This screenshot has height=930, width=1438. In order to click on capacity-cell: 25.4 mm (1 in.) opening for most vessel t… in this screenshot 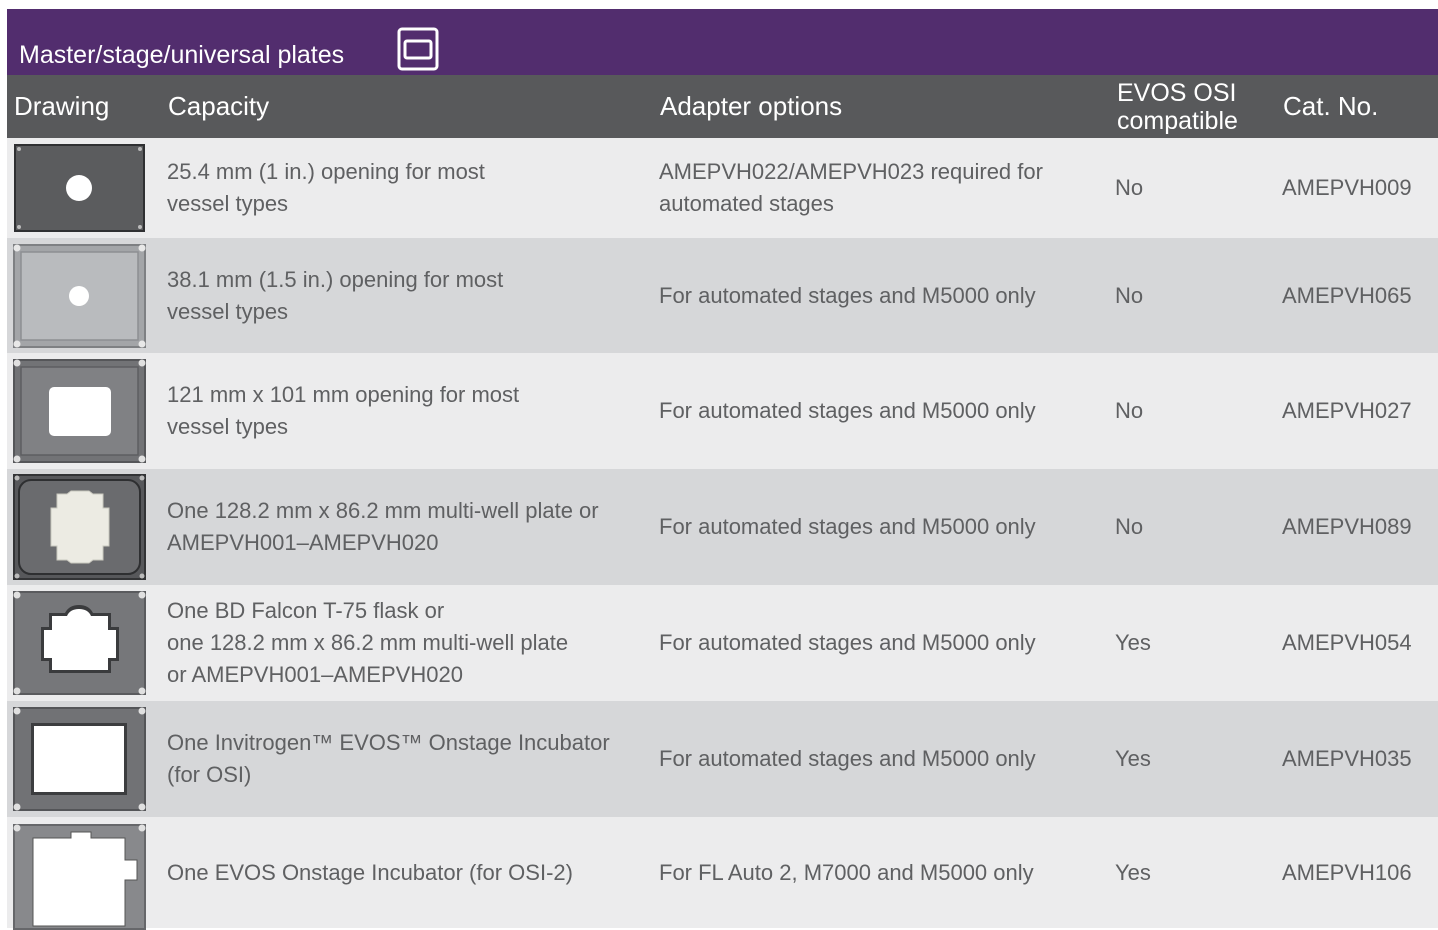, I will do `click(326, 187)`.